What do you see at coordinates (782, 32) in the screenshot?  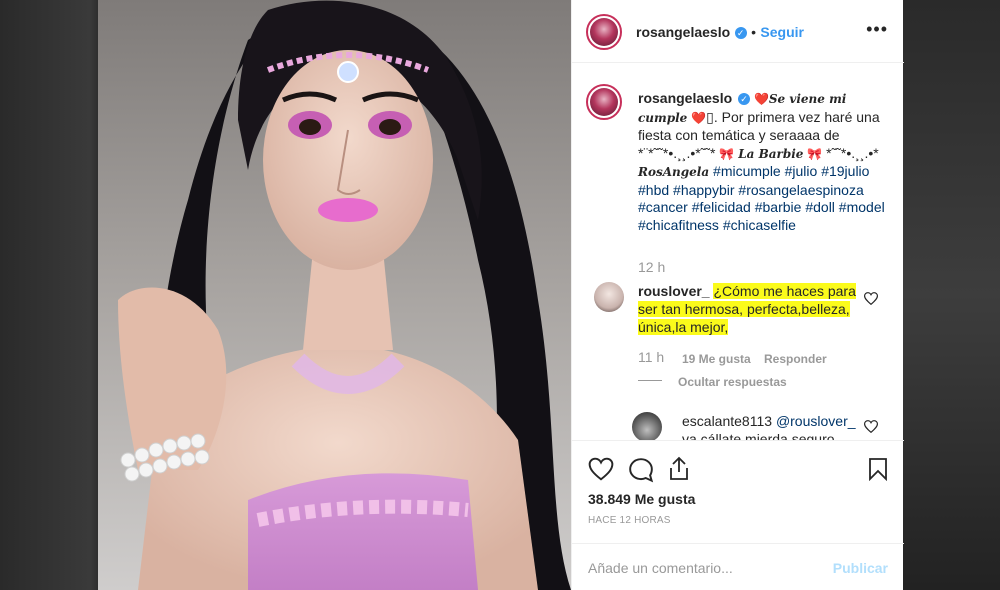 I see `follow-button: Seguir` at bounding box center [782, 32].